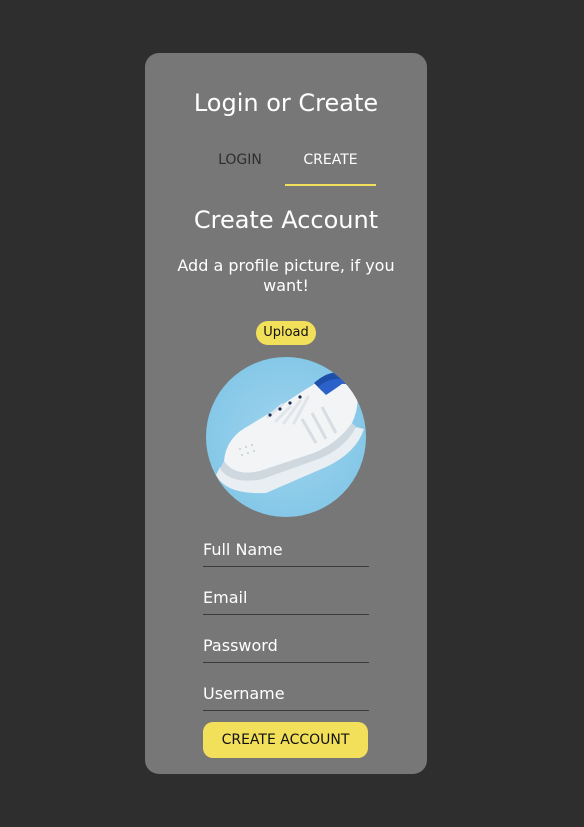  Describe the element at coordinates (286, 275) in the screenshot. I see `profile-picture-hint: Add a profile picture, if you want!` at that location.